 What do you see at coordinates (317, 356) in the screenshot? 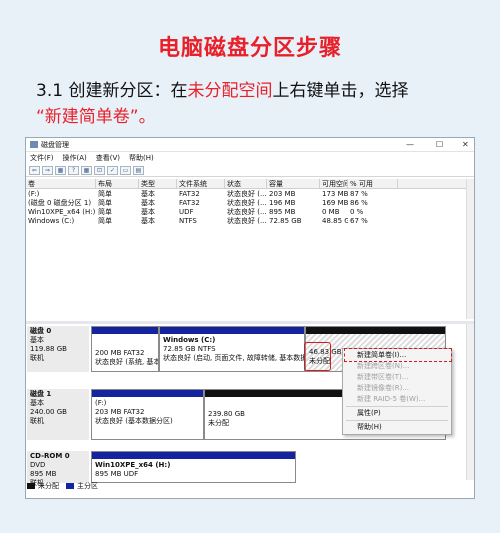
I see `highlight-unallocated` at bounding box center [317, 356].